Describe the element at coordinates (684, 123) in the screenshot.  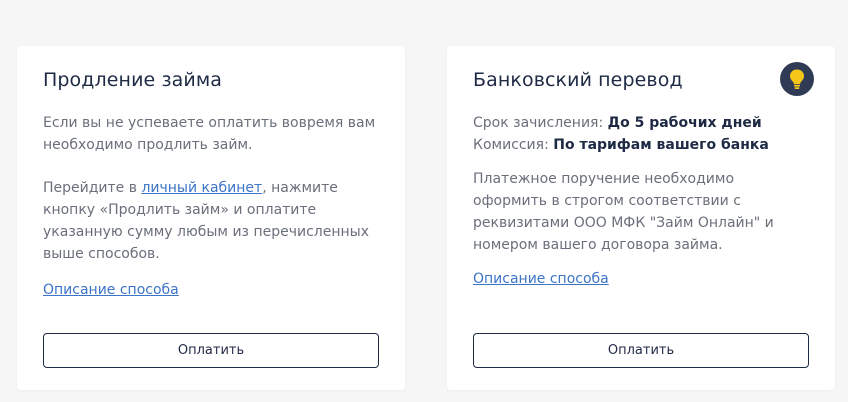
I see `term-value: До 5 рабочих дней` at that location.